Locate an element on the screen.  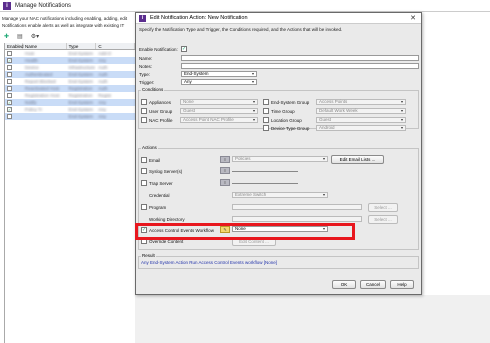
nac-profile-select: Access Point NAC Profile ▾ is located at coordinates (219, 120).